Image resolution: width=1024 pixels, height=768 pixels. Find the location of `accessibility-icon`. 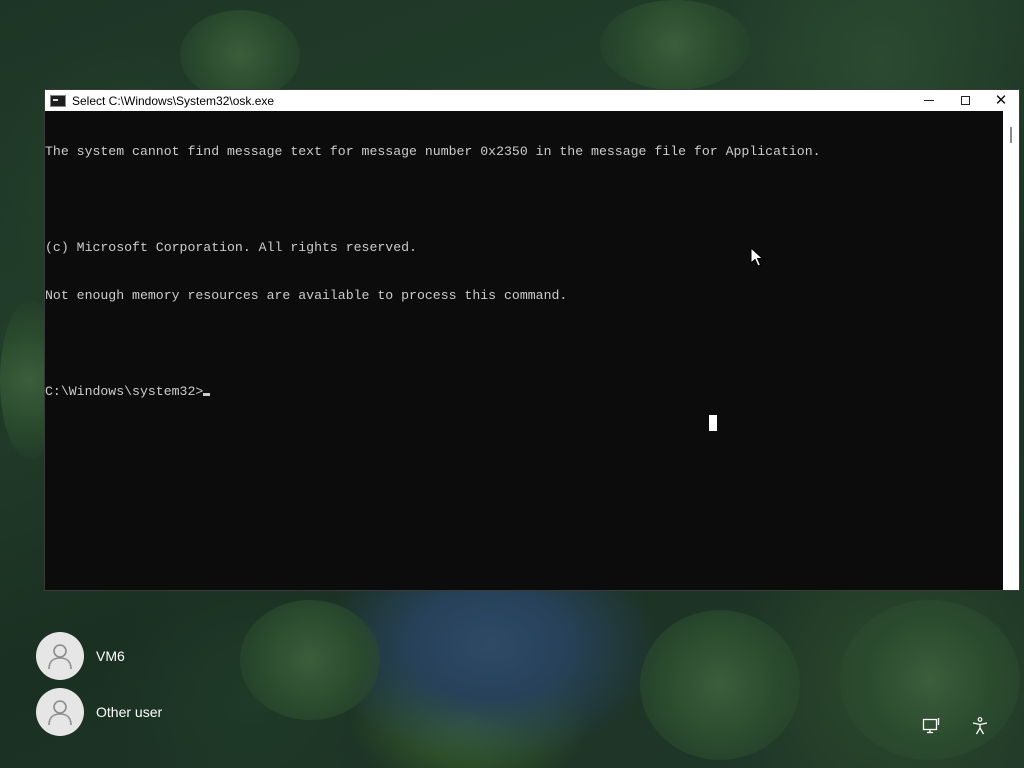

accessibility-icon is located at coordinates (980, 726).